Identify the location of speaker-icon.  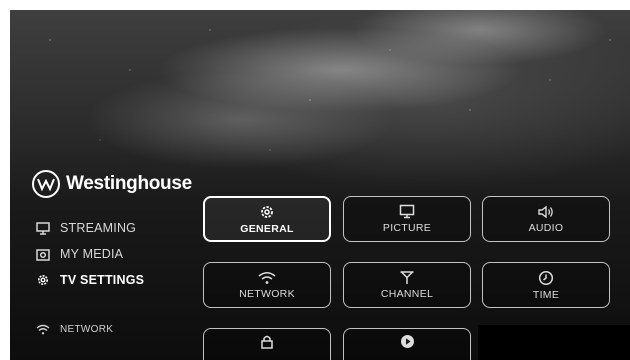
(546, 212).